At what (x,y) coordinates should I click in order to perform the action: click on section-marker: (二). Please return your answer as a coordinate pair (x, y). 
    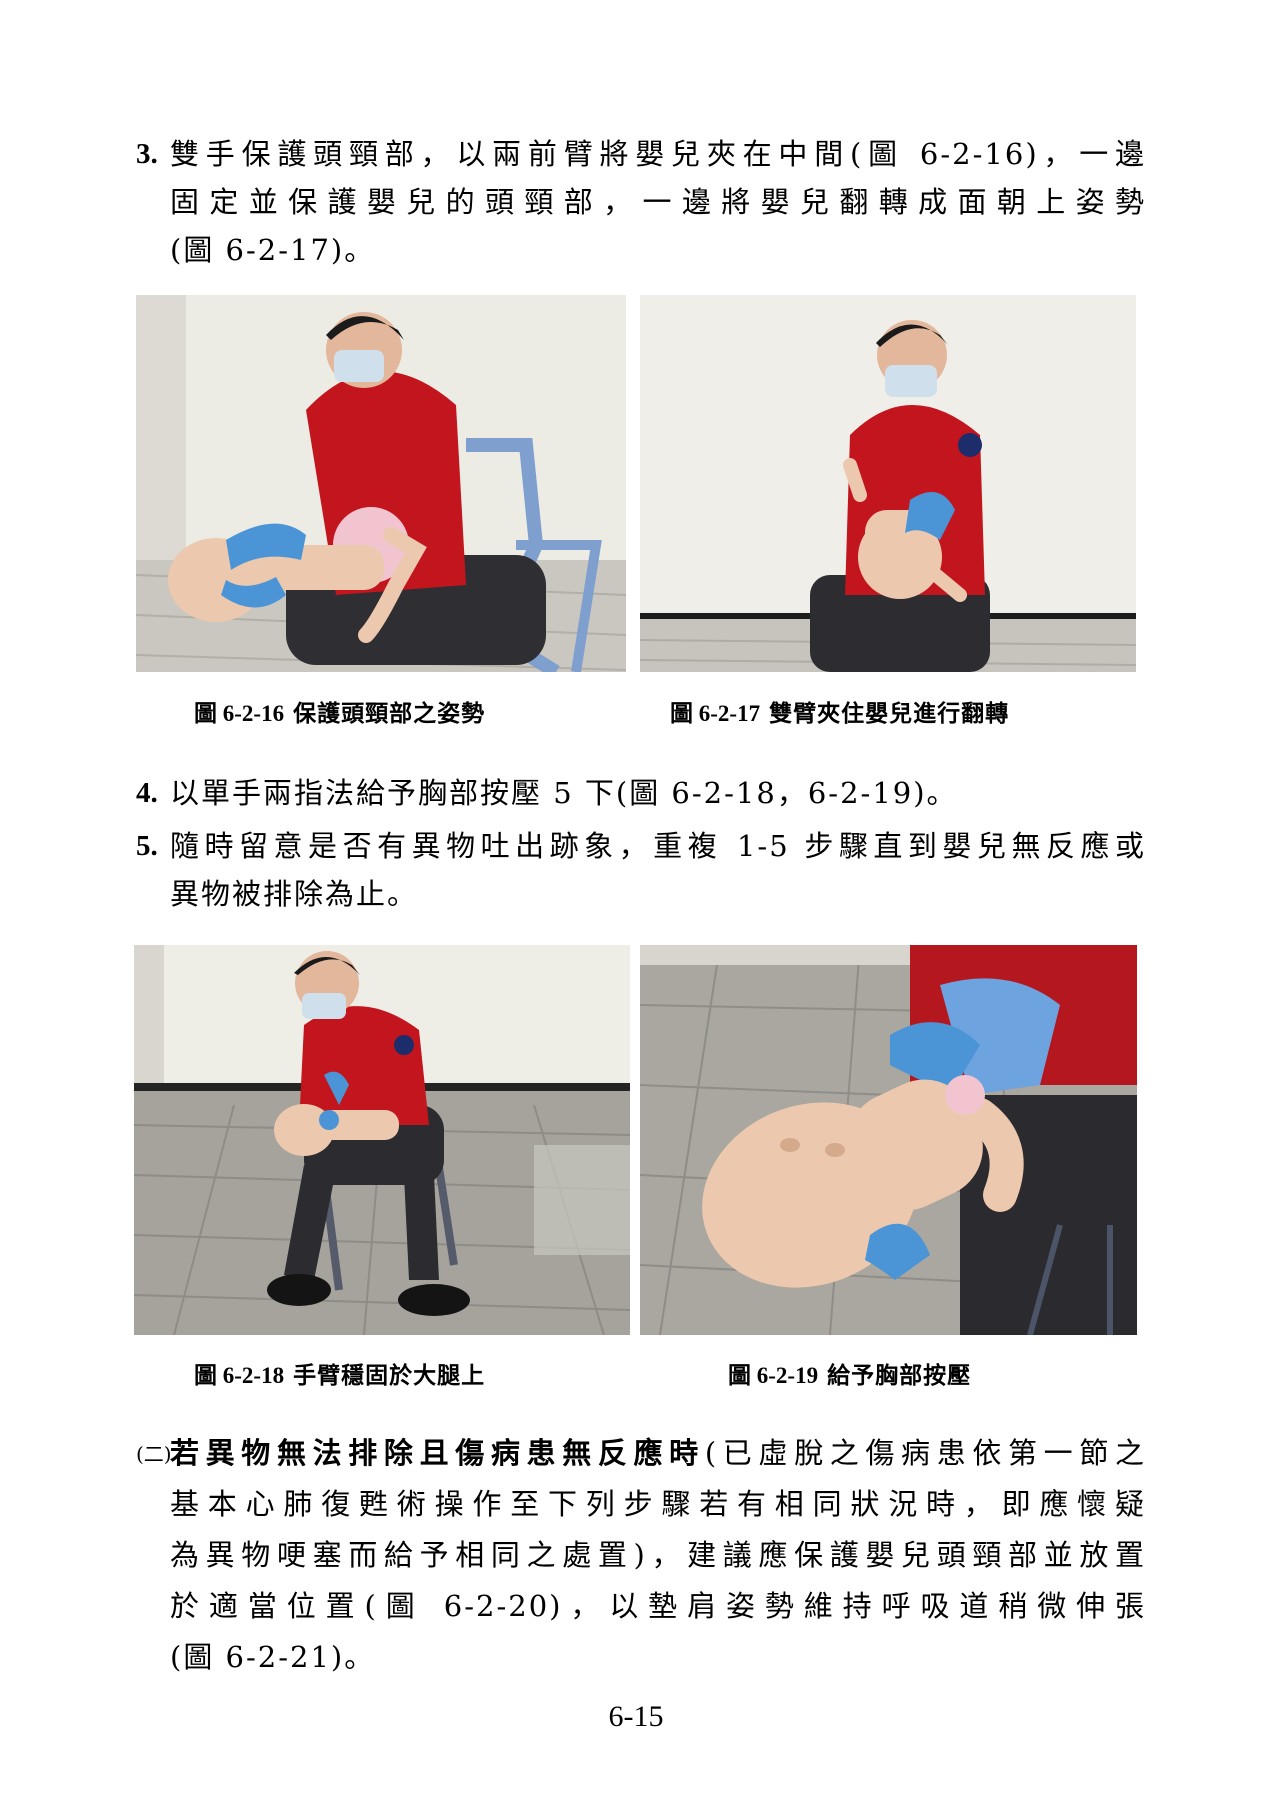
    Looking at the image, I should click on (154, 1454).